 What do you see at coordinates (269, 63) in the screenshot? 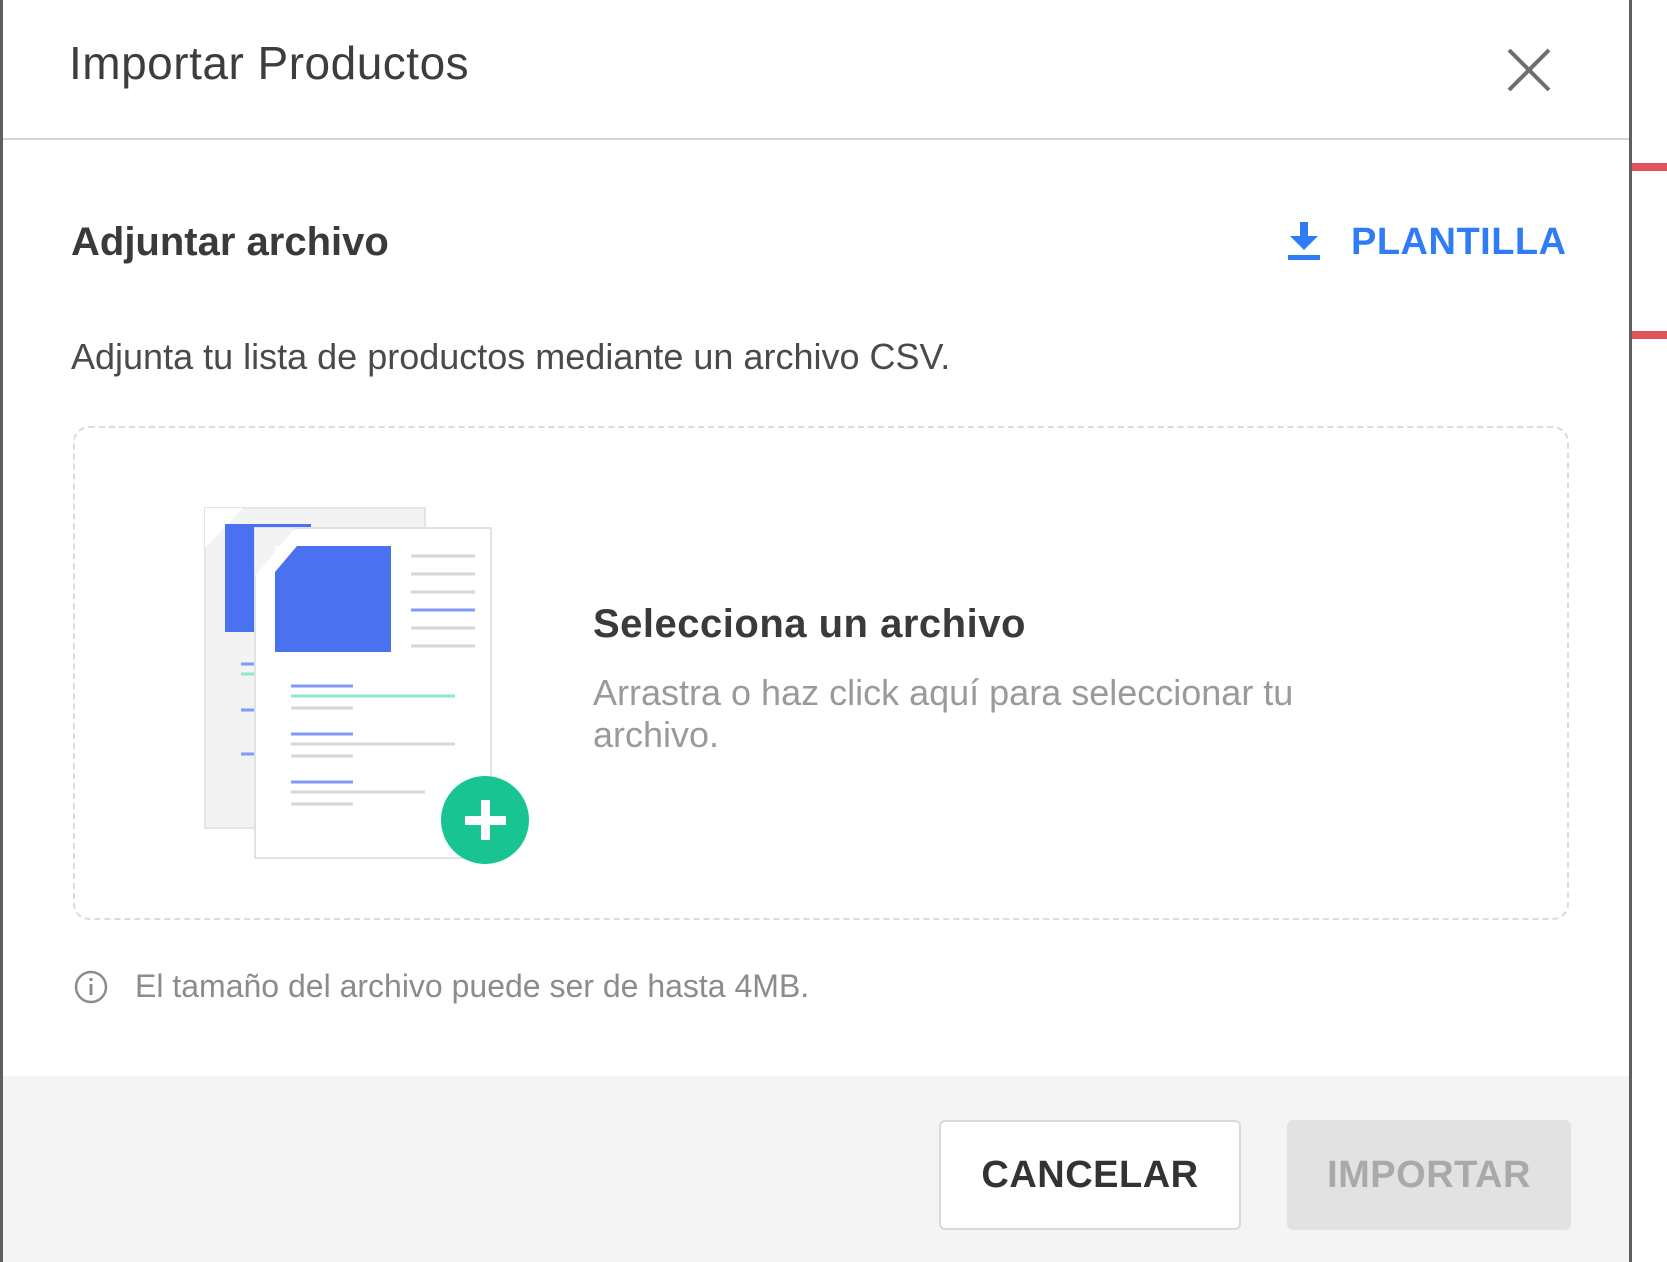
I see `modal-title: Importar Productos` at bounding box center [269, 63].